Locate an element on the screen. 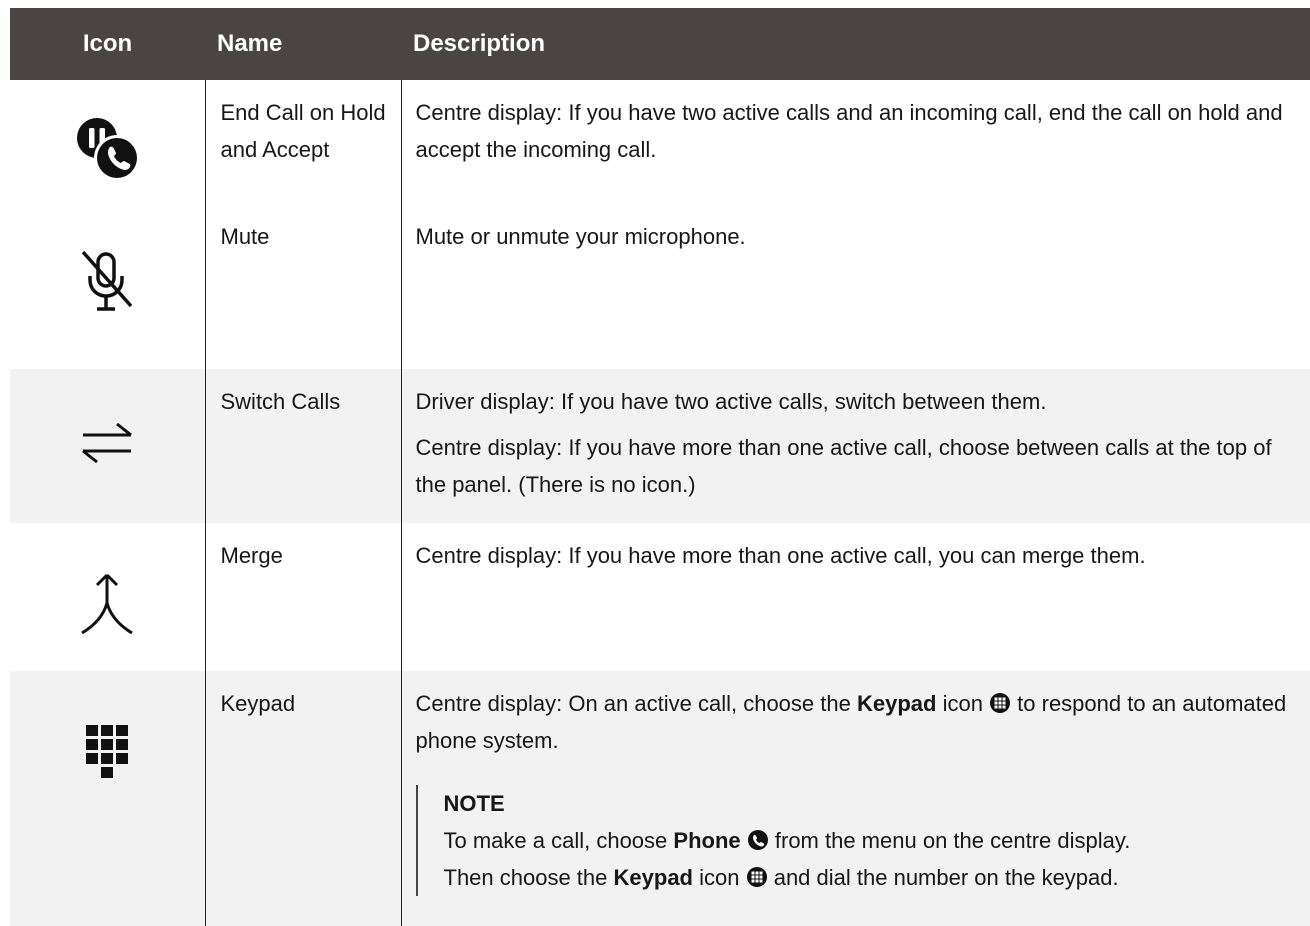 Image resolution: width=1310 pixels, height=926 pixels. row-name: Switch Calls is located at coordinates (303, 446).